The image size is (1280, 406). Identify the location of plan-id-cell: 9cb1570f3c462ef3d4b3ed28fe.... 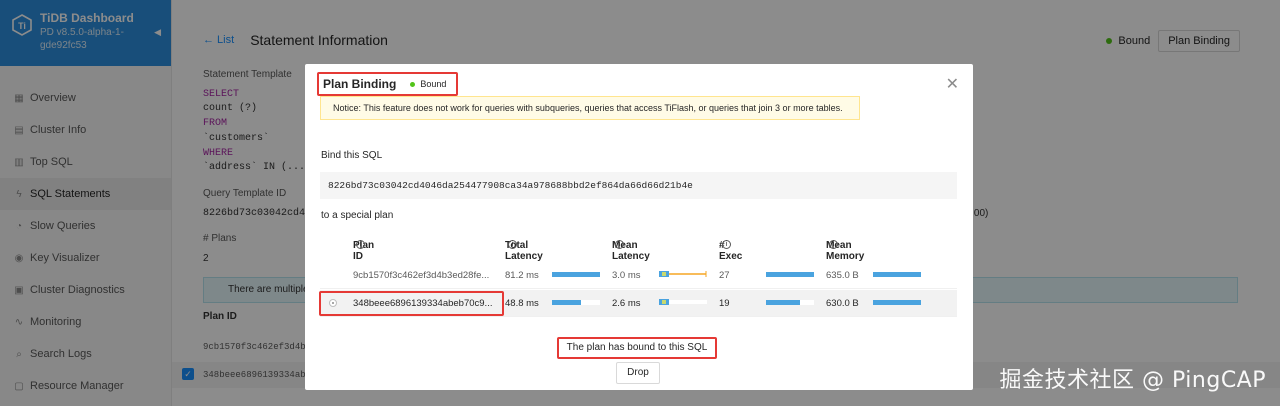
(421, 275).